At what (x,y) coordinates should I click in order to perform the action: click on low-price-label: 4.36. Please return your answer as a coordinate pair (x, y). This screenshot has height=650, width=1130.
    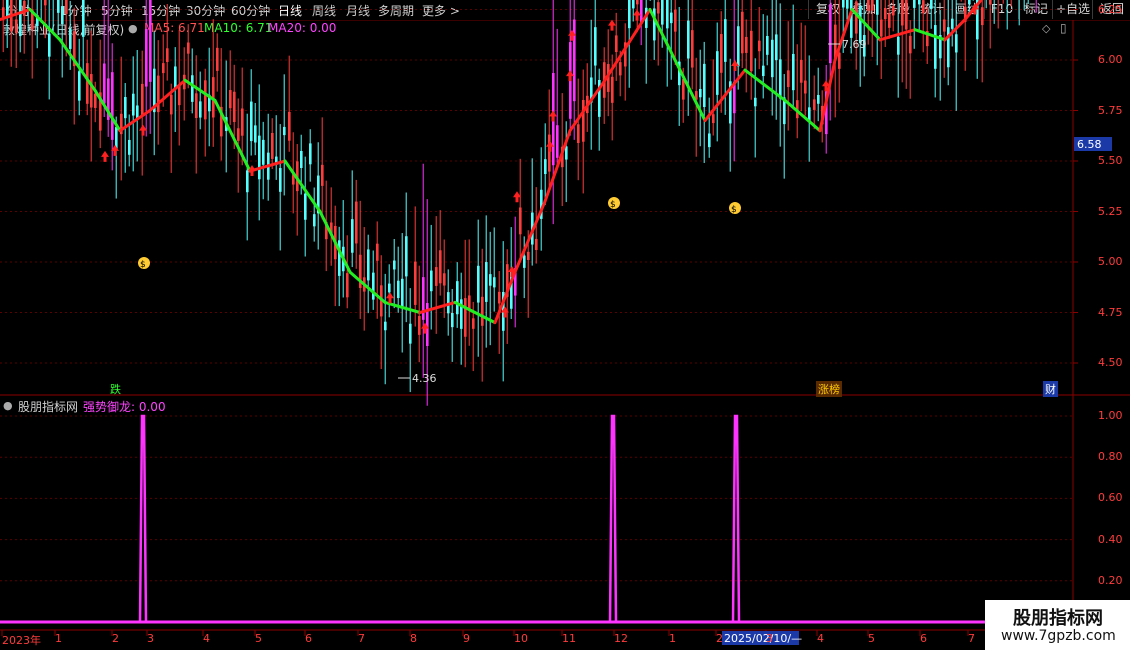
    Looking at the image, I should click on (424, 378).